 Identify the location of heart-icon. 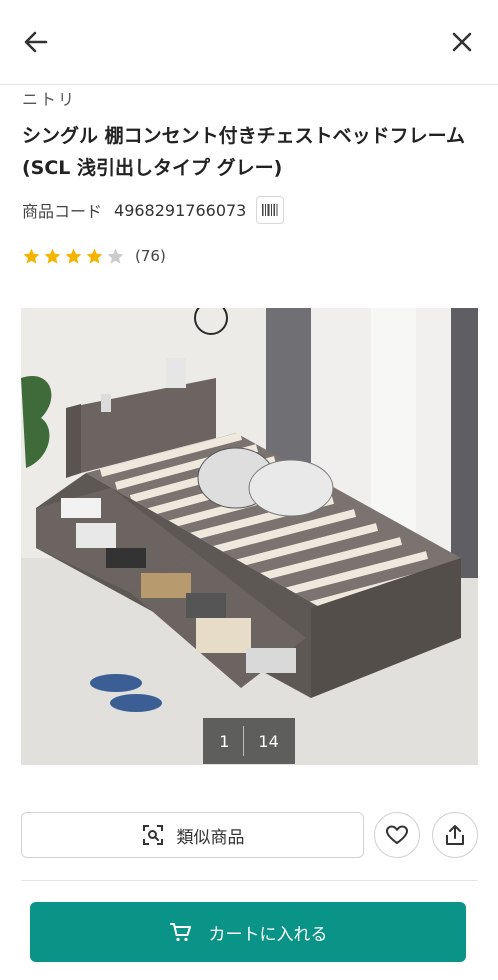
(397, 834).